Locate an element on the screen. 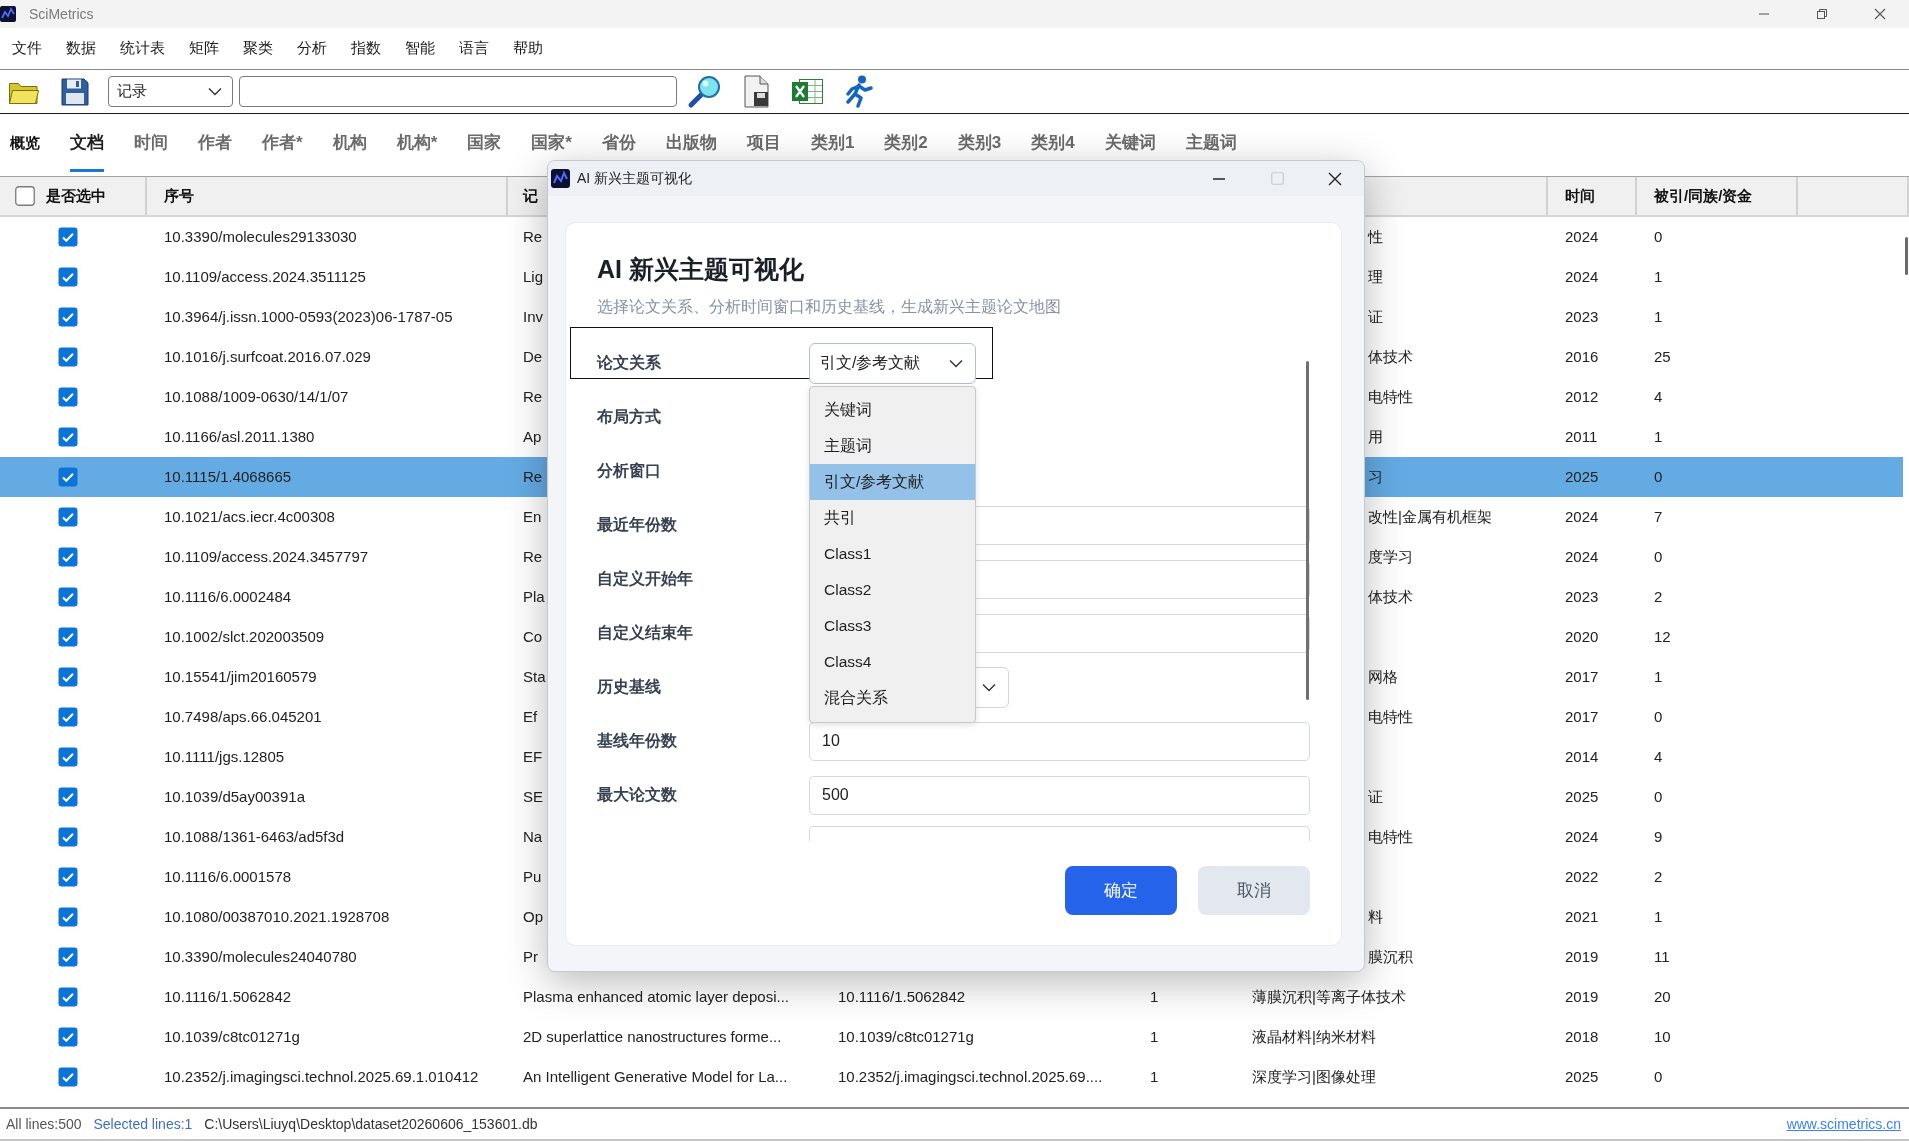  table-row: 料 2021 1 is located at coordinates (1634, 917).